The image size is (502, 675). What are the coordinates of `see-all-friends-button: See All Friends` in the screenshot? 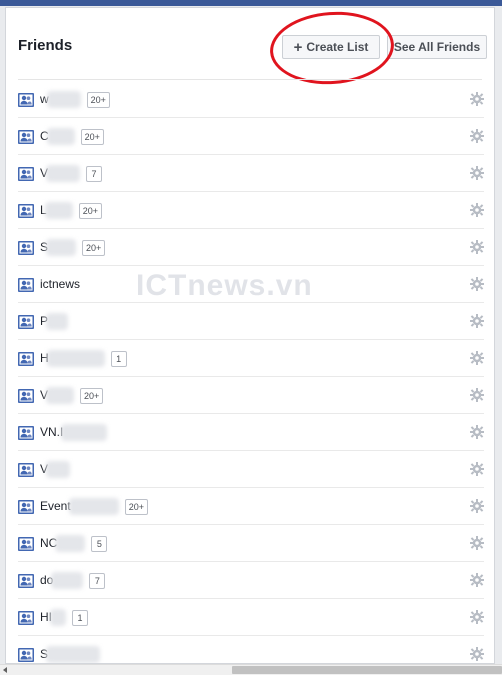 It's located at (437, 47).